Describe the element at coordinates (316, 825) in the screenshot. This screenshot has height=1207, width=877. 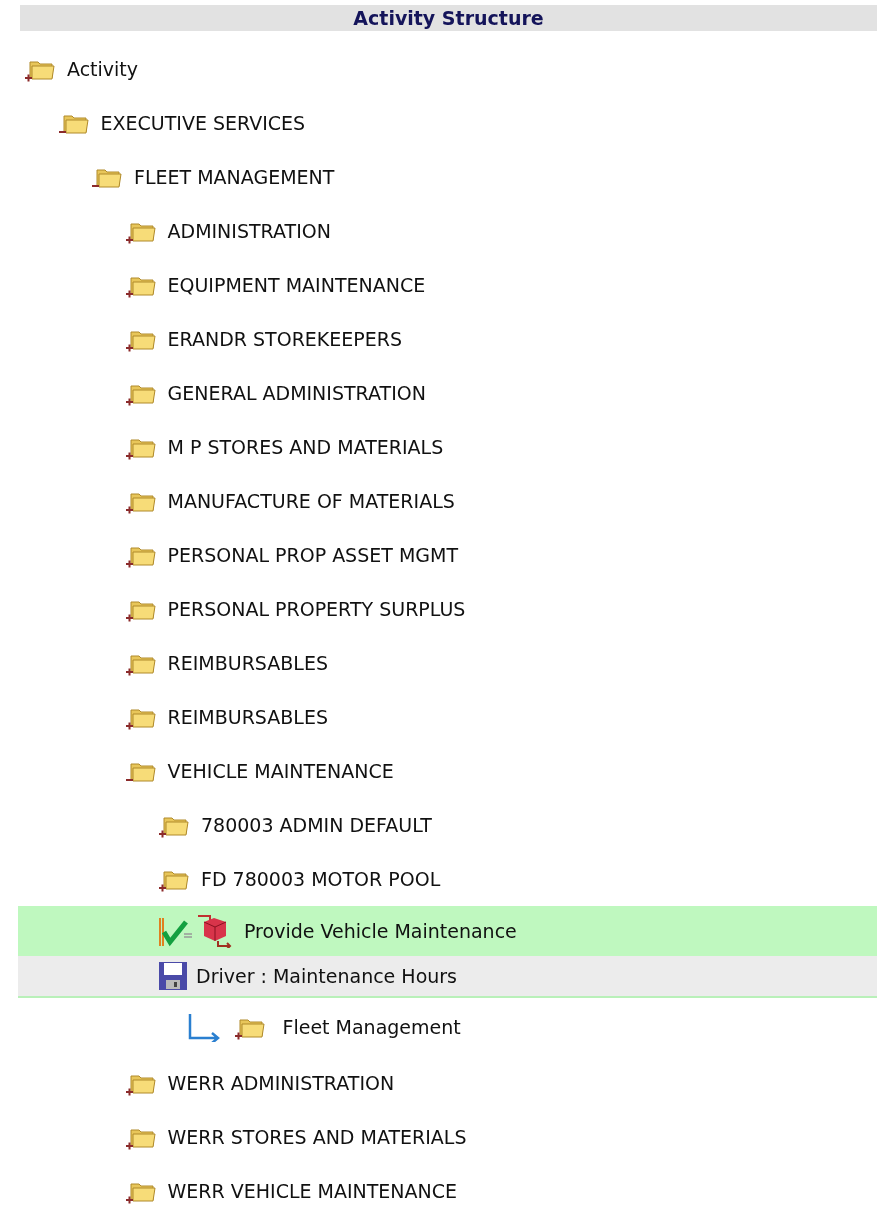
I see `tree-item: 780003 ADMIN DEFAULT` at that location.